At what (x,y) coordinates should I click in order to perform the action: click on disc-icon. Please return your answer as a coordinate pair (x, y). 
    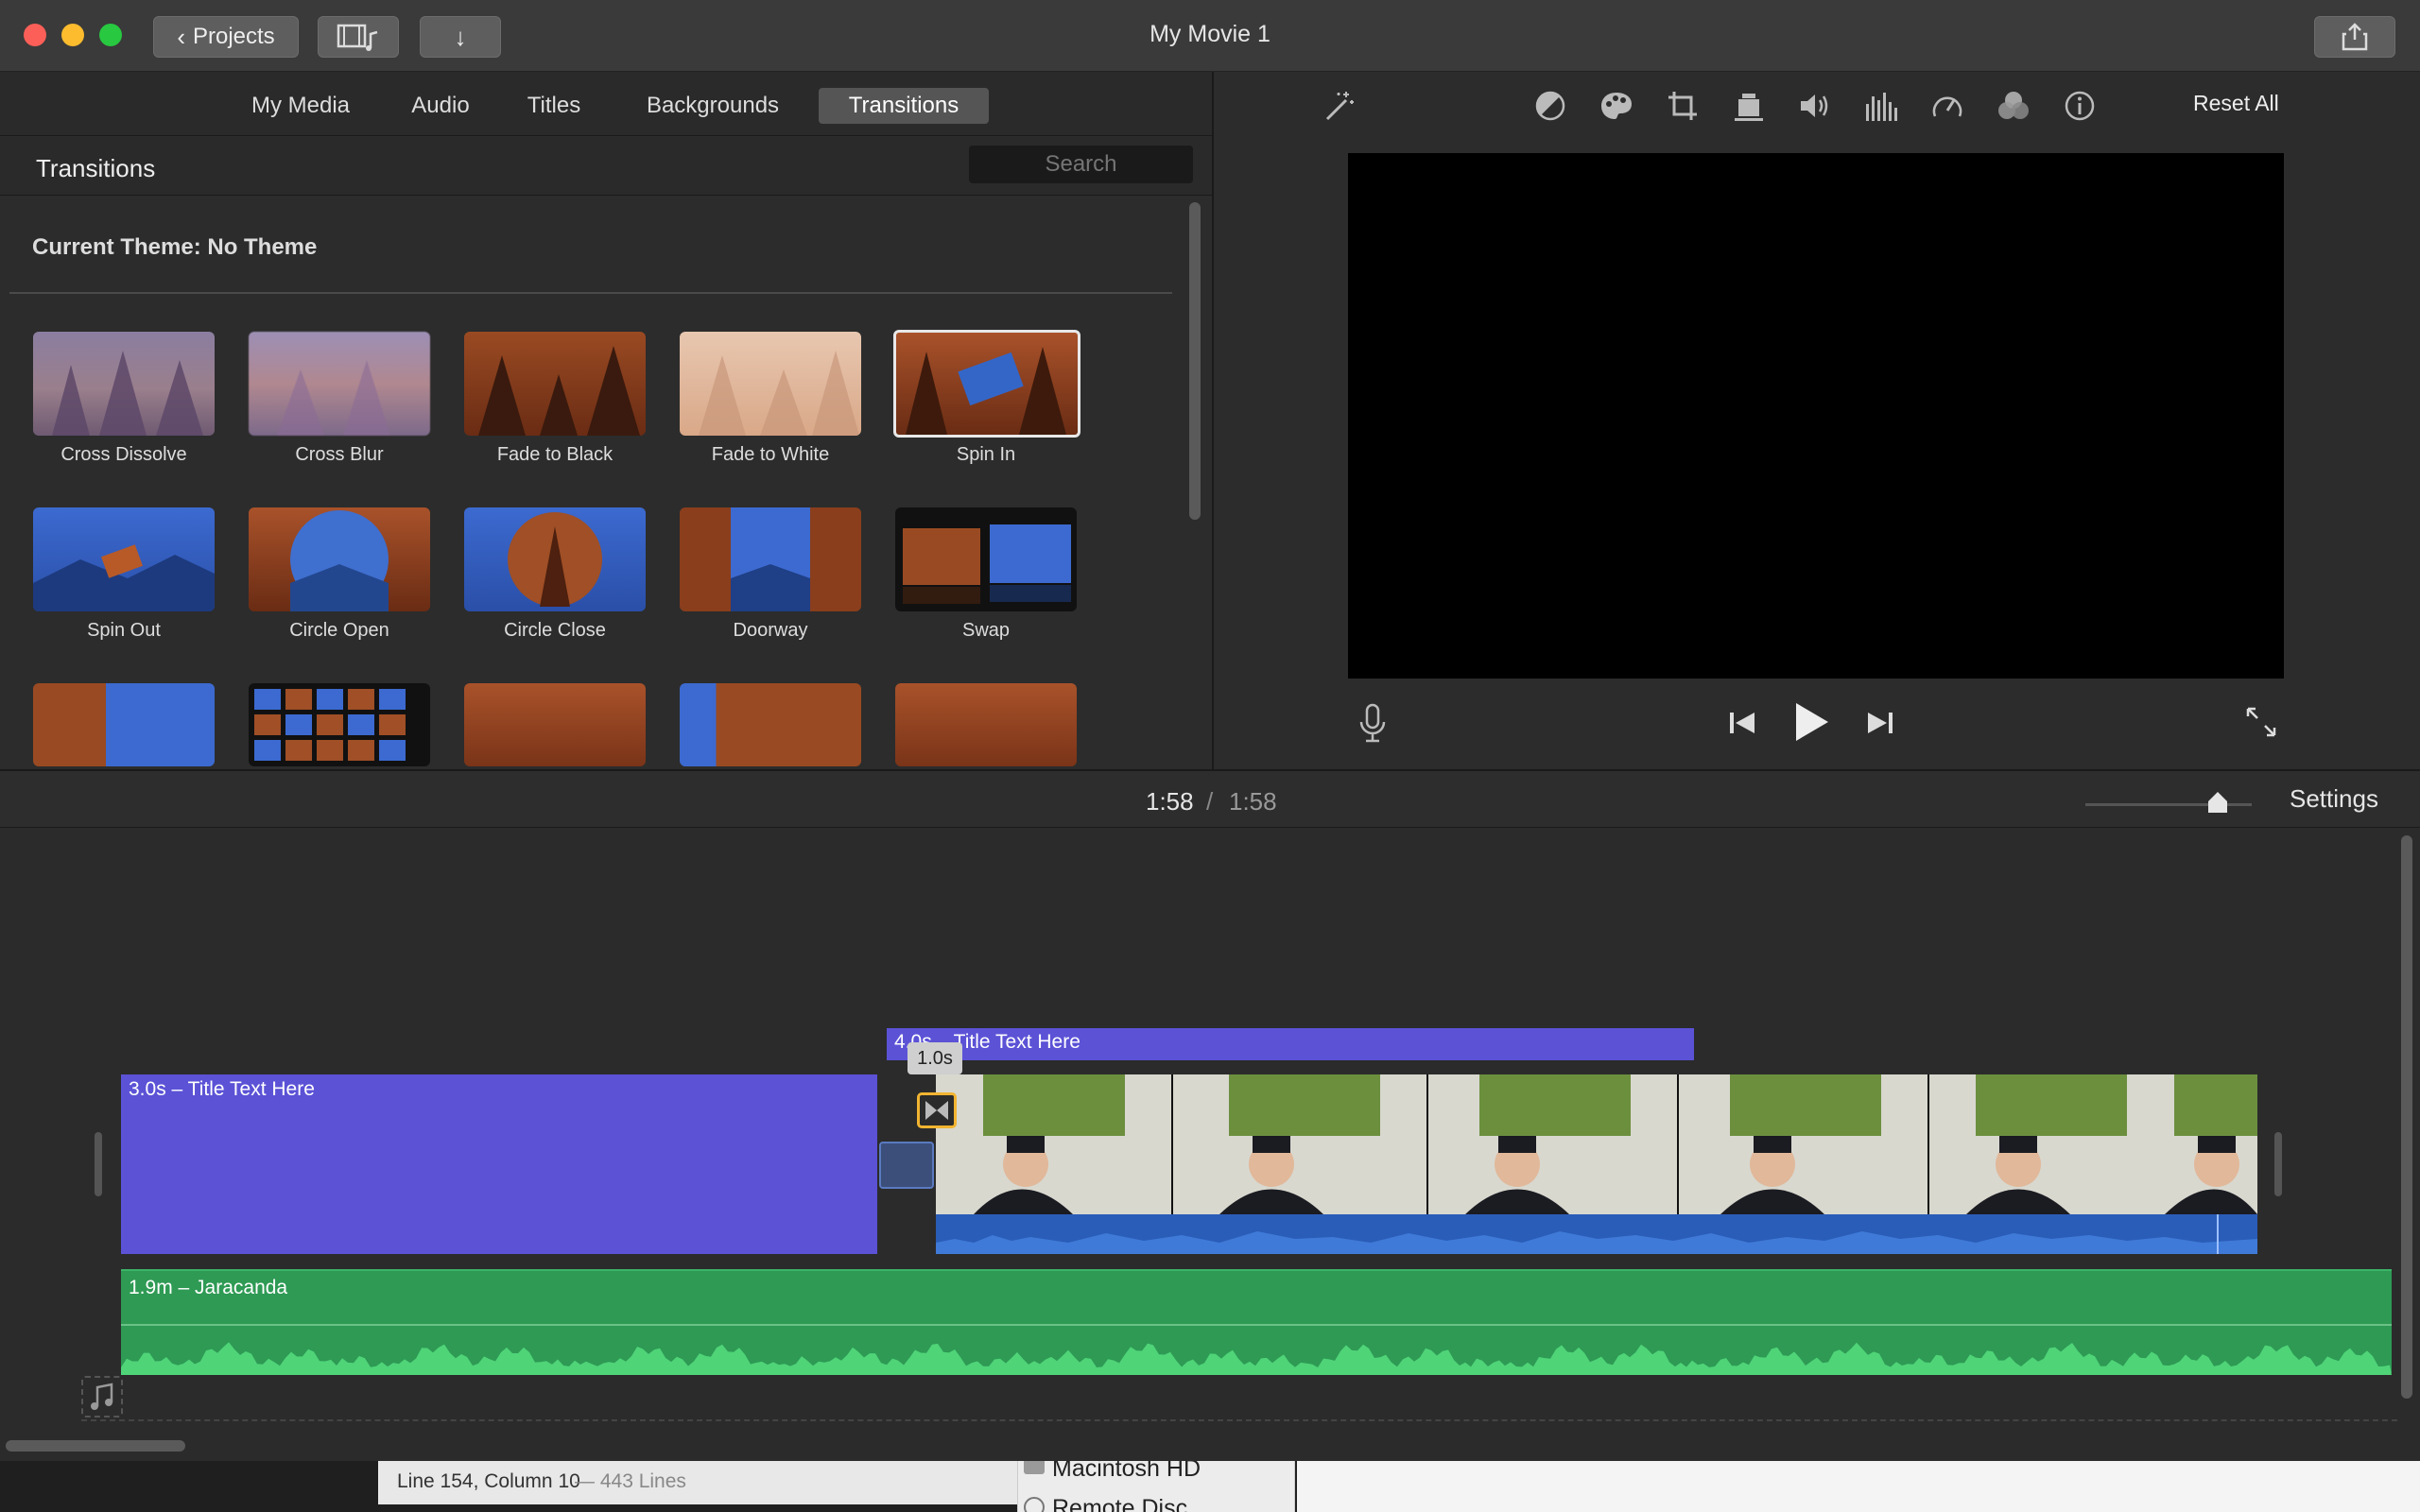
    Looking at the image, I should click on (1034, 1504).